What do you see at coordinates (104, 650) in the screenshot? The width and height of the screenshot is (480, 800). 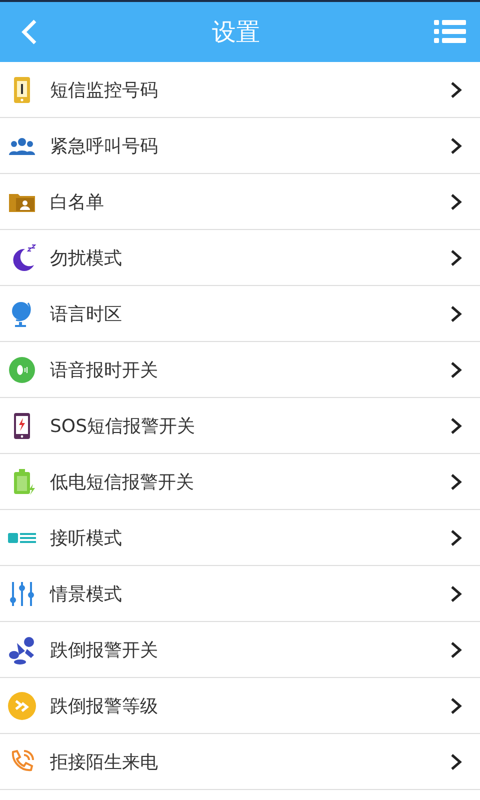 I see `row-label: 跌倒报警开关` at bounding box center [104, 650].